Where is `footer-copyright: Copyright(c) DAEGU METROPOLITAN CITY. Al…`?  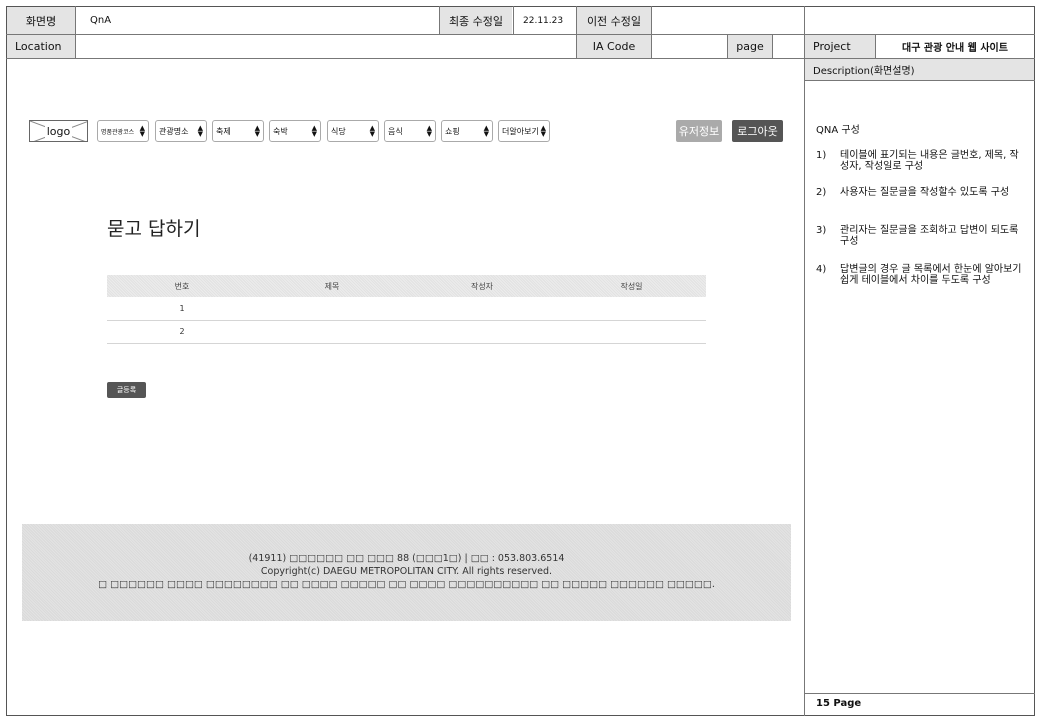
footer-copyright: Copyright(c) DAEGU METROPOLITAN CITY. Al… is located at coordinates (406, 571).